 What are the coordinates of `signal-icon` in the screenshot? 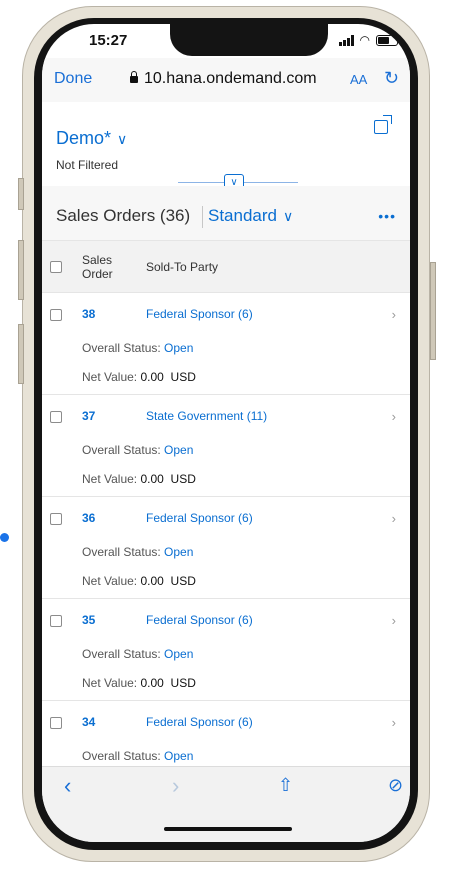 It's located at (346, 40).